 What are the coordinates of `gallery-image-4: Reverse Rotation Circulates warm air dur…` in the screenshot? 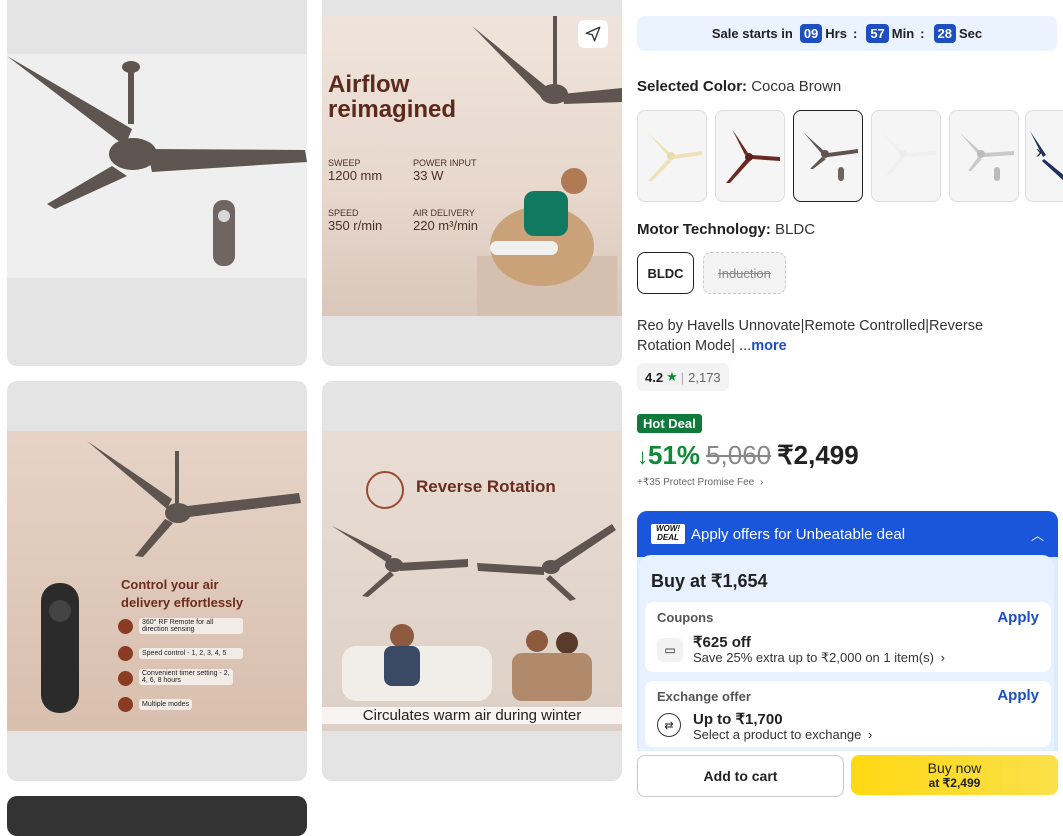 It's located at (472, 581).